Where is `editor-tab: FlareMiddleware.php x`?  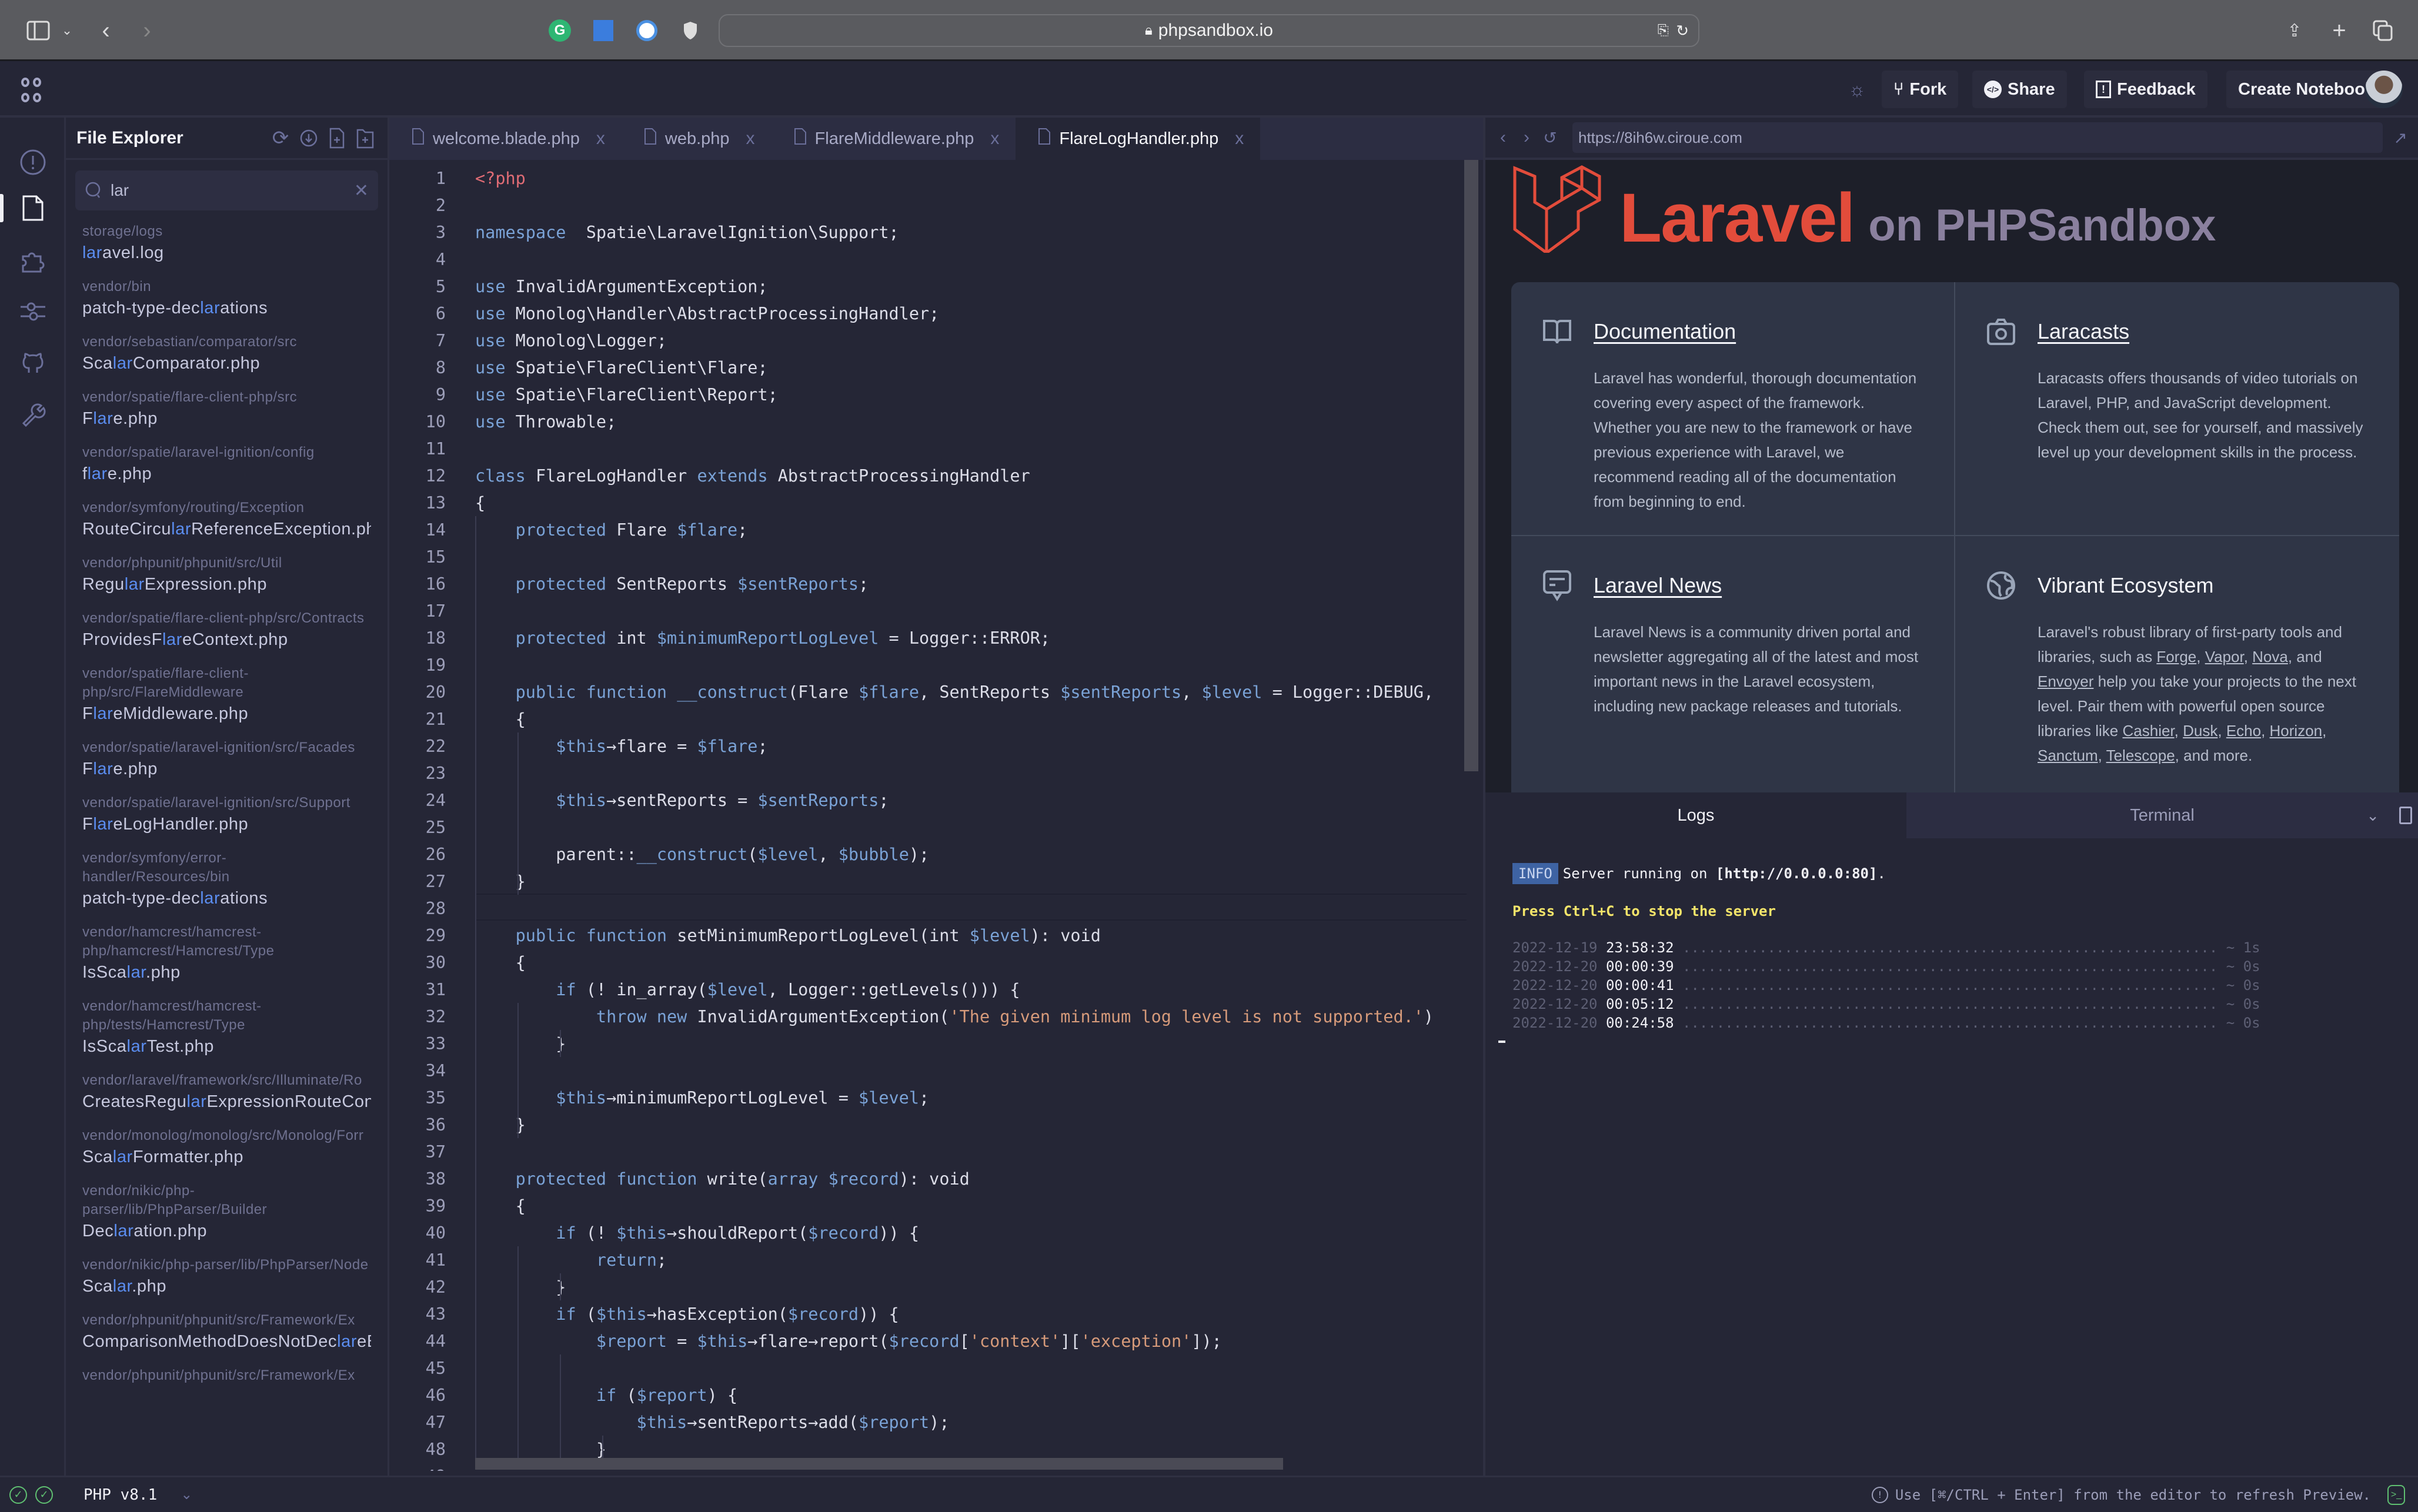 editor-tab: FlareMiddleware.php x is located at coordinates (894, 139).